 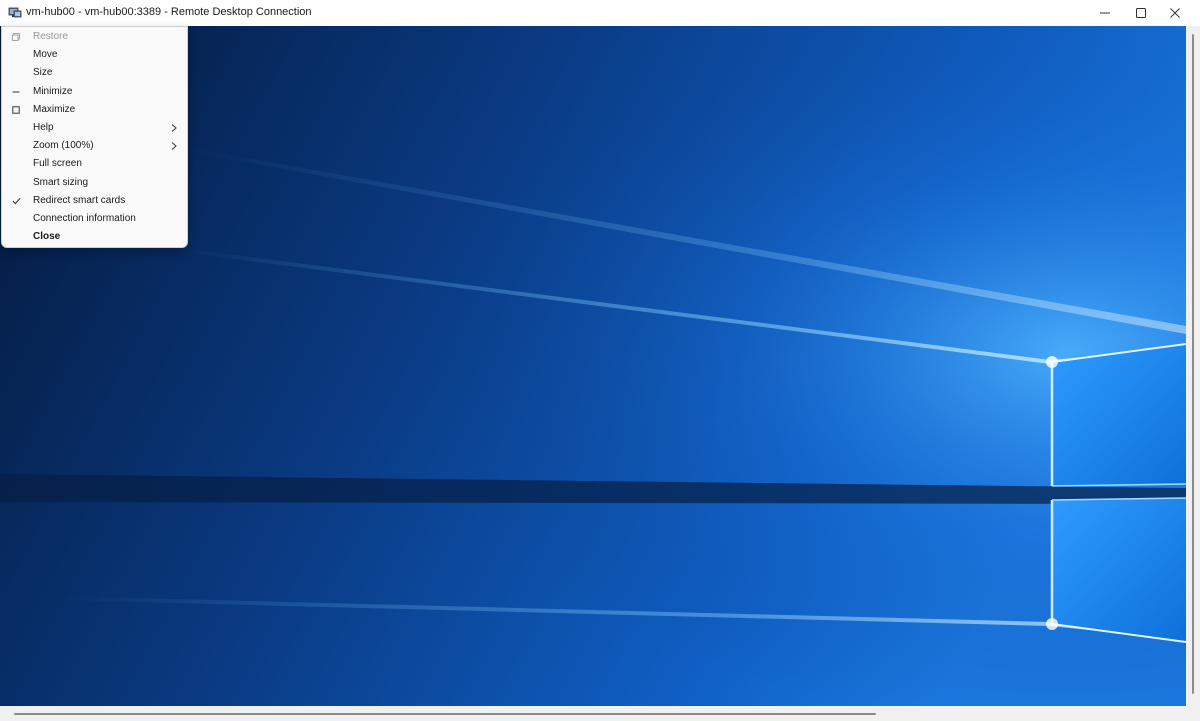 I want to click on menu-item-close: Close, so click(x=94, y=237).